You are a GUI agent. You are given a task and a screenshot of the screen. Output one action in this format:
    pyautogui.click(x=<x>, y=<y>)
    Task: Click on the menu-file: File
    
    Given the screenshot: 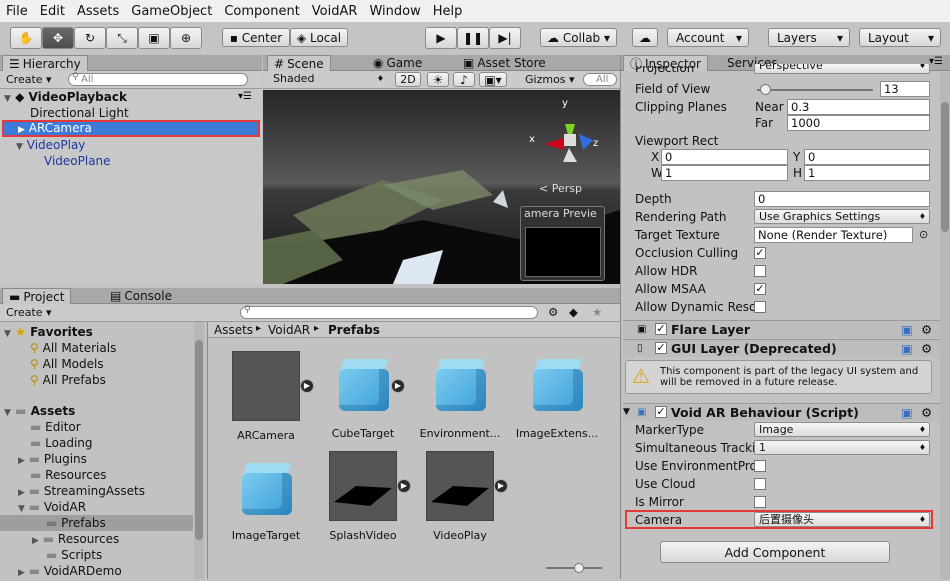 What is the action you would take?
    pyautogui.click(x=17, y=11)
    